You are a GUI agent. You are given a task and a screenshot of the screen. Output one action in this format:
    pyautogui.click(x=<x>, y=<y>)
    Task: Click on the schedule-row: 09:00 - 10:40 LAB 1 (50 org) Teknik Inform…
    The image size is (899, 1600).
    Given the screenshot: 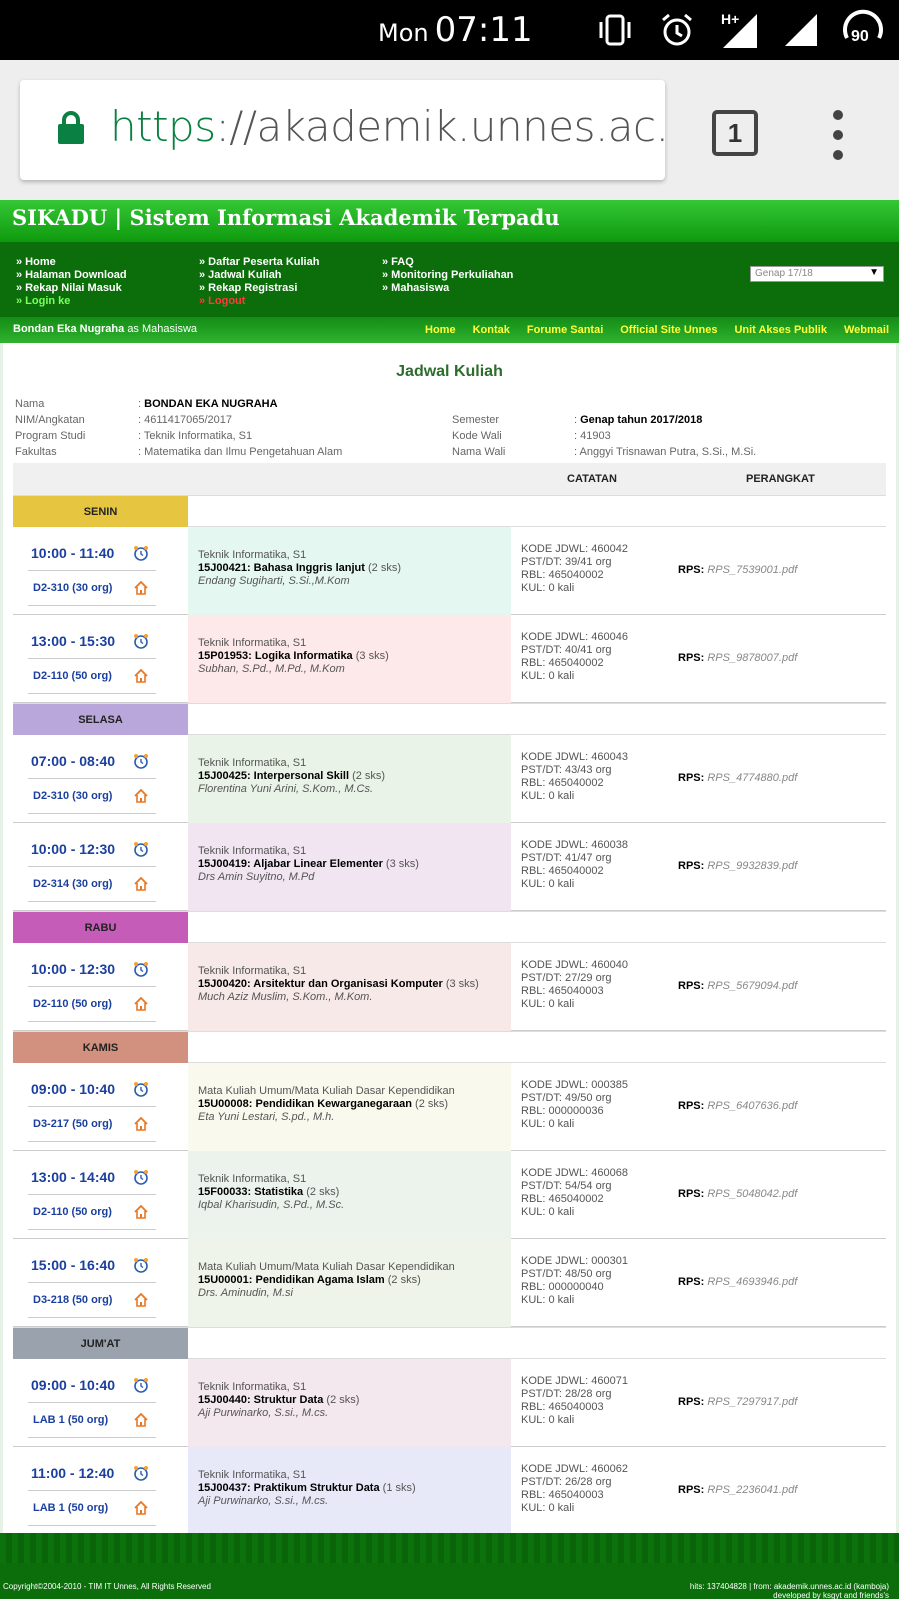 What is the action you would take?
    pyautogui.click(x=449, y=1403)
    